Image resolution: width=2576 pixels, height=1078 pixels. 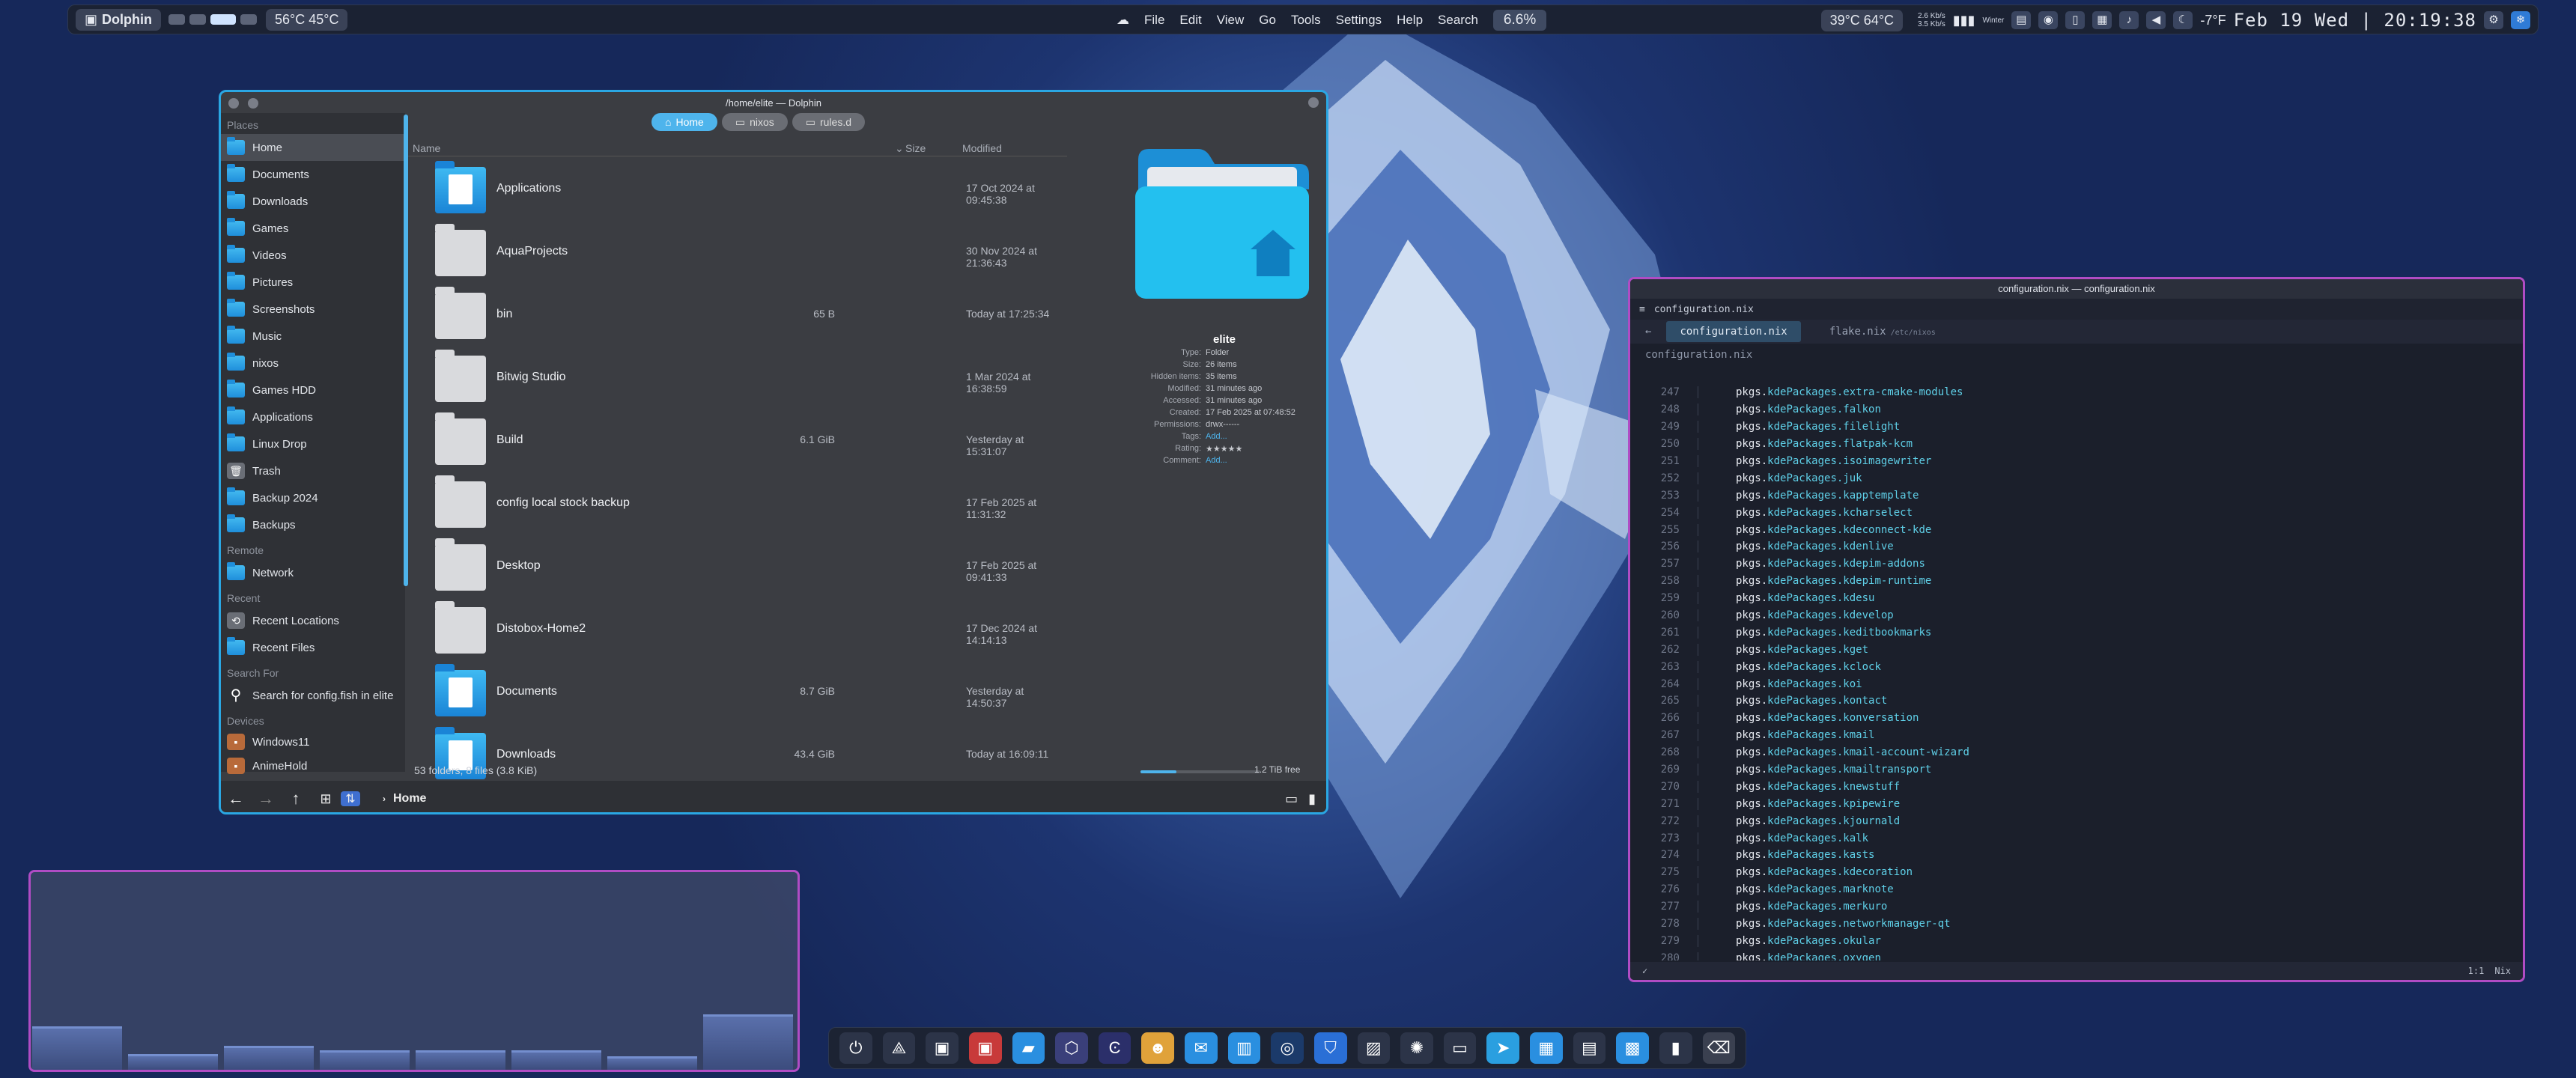 I want to click on sidebar-item-nixos: nixos, so click(x=313, y=363).